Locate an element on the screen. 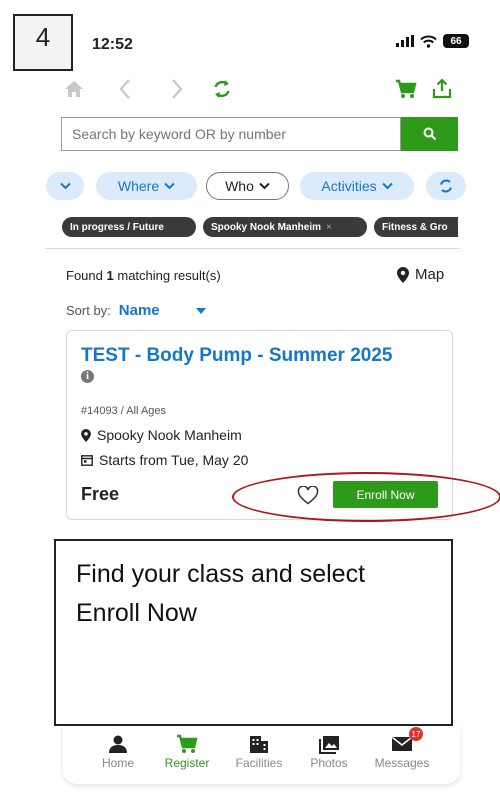  filter-tag-status: In progress / Future is located at coordinates (129, 227).